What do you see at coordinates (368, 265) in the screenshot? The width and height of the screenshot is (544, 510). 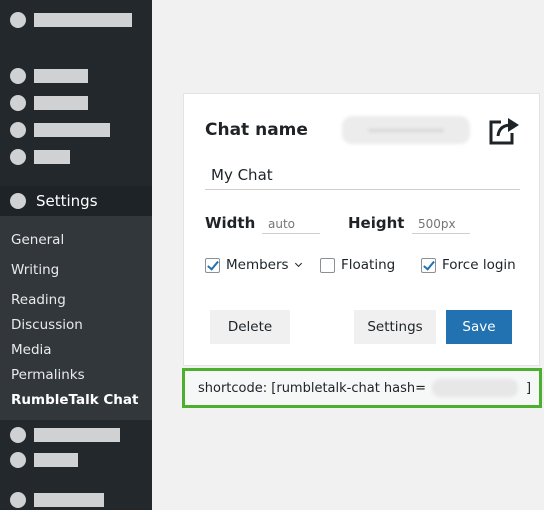 I see `floating-label: Floating` at bounding box center [368, 265].